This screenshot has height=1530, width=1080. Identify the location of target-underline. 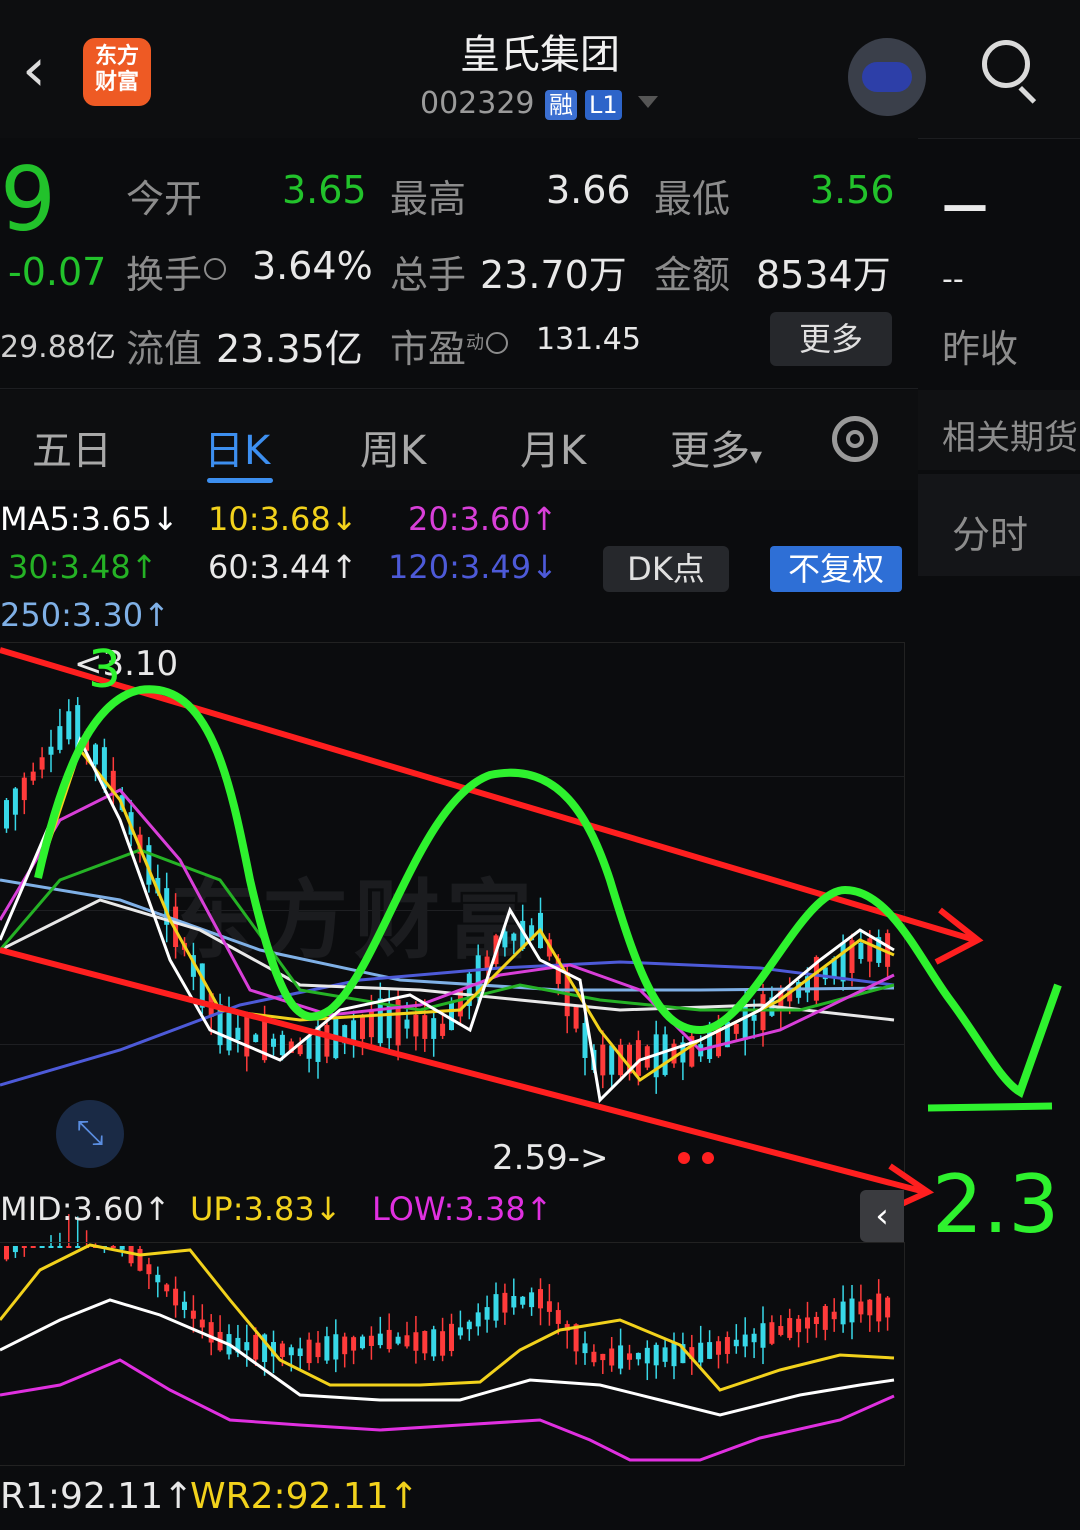
(990, 1107).